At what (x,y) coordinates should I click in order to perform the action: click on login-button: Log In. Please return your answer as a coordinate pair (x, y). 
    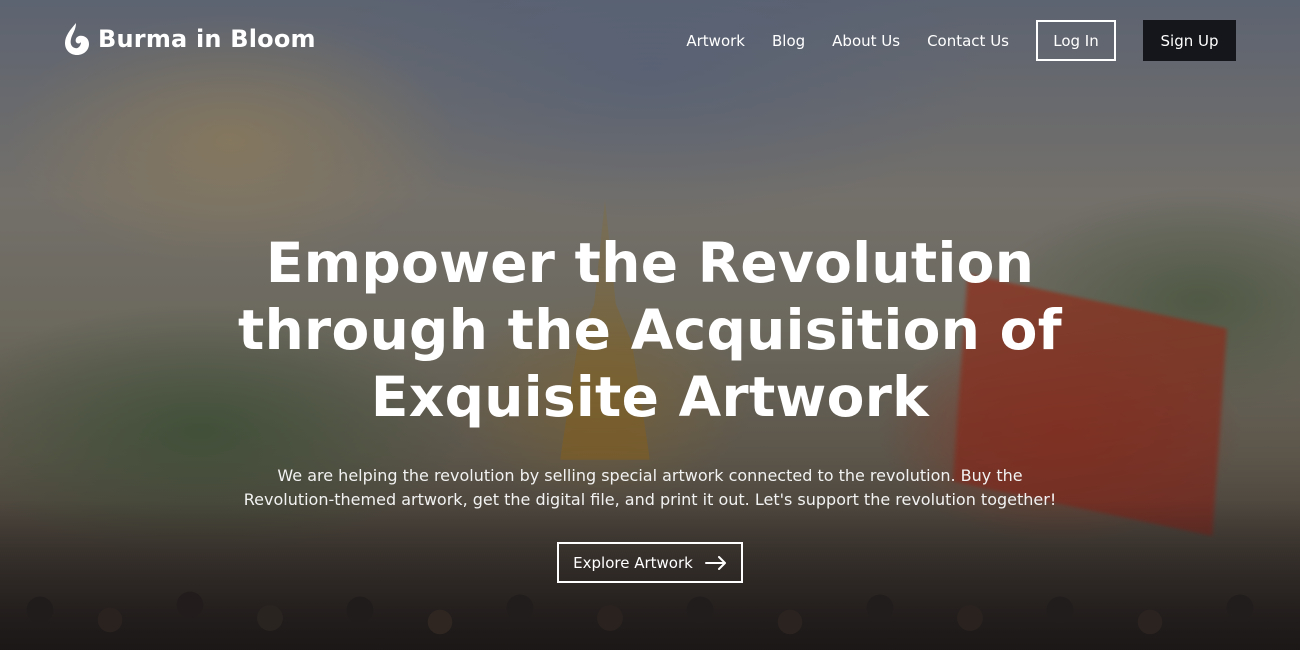
    Looking at the image, I should click on (1076, 40).